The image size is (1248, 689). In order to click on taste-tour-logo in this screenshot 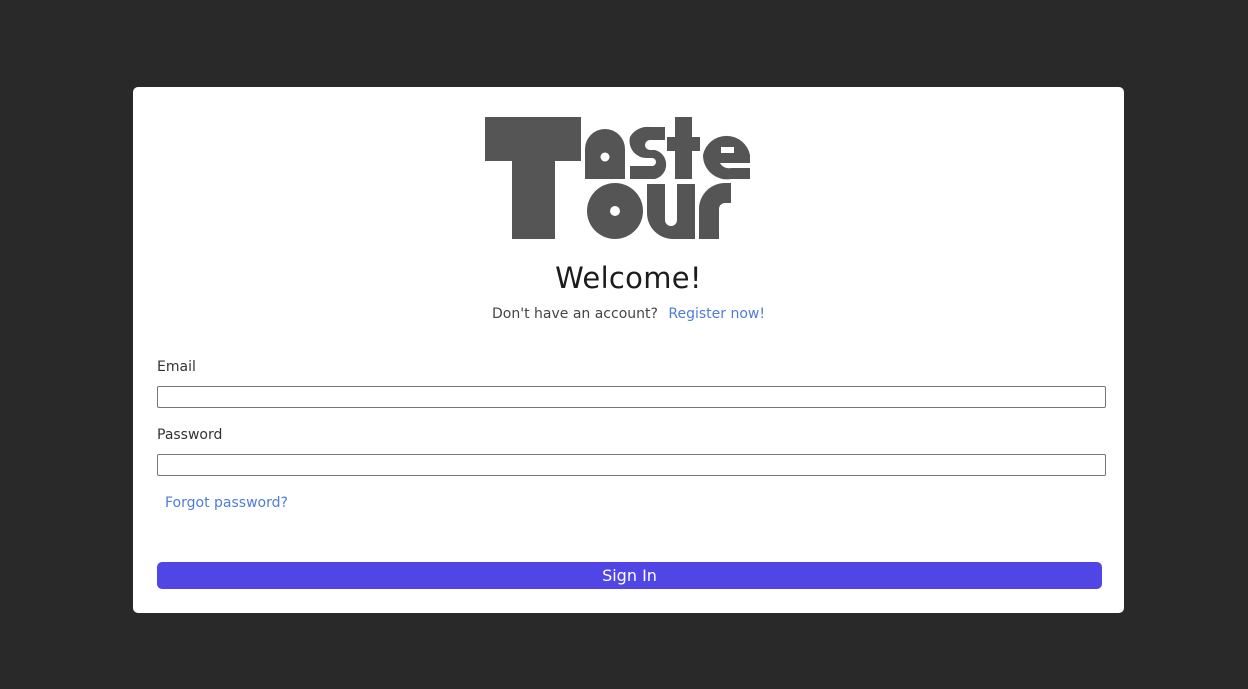, I will do `click(617, 178)`.